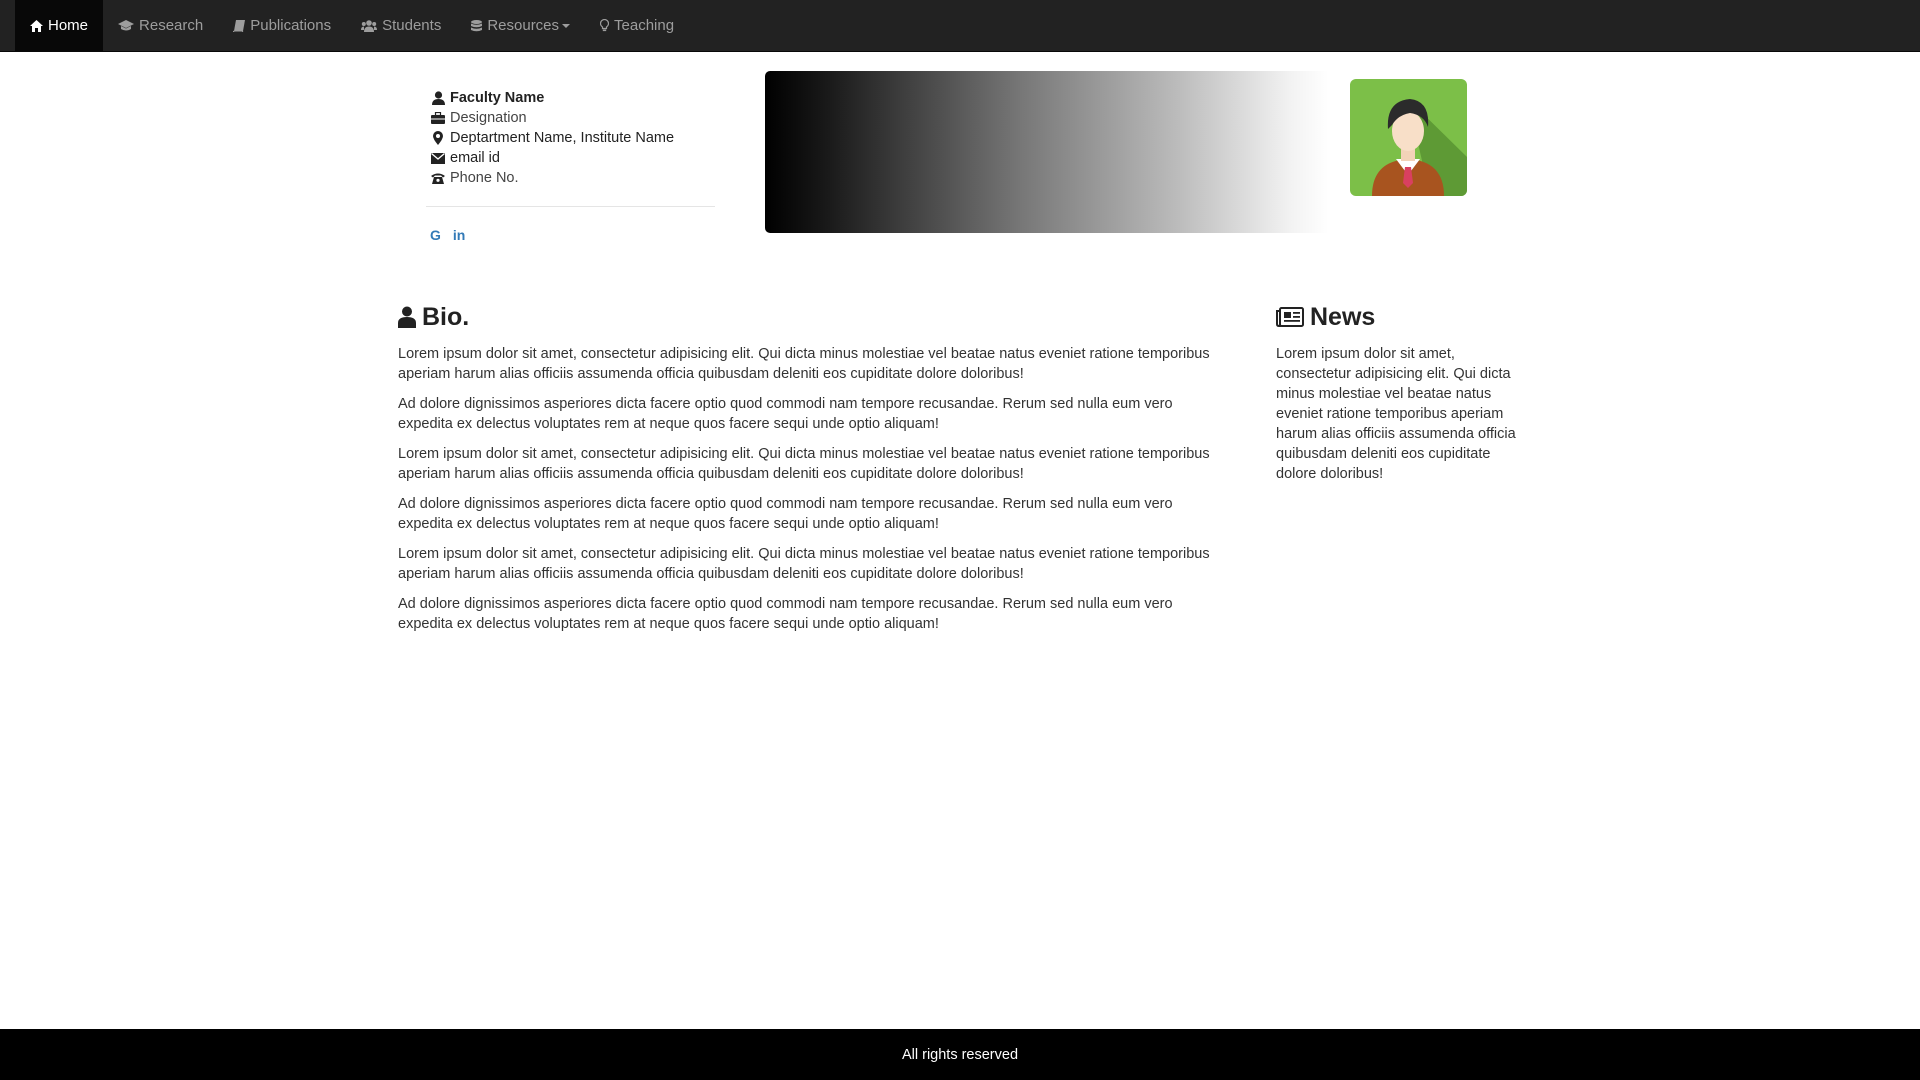 The image size is (1920, 1080). Describe the element at coordinates (438, 178) in the screenshot. I see `phone-icon` at that location.